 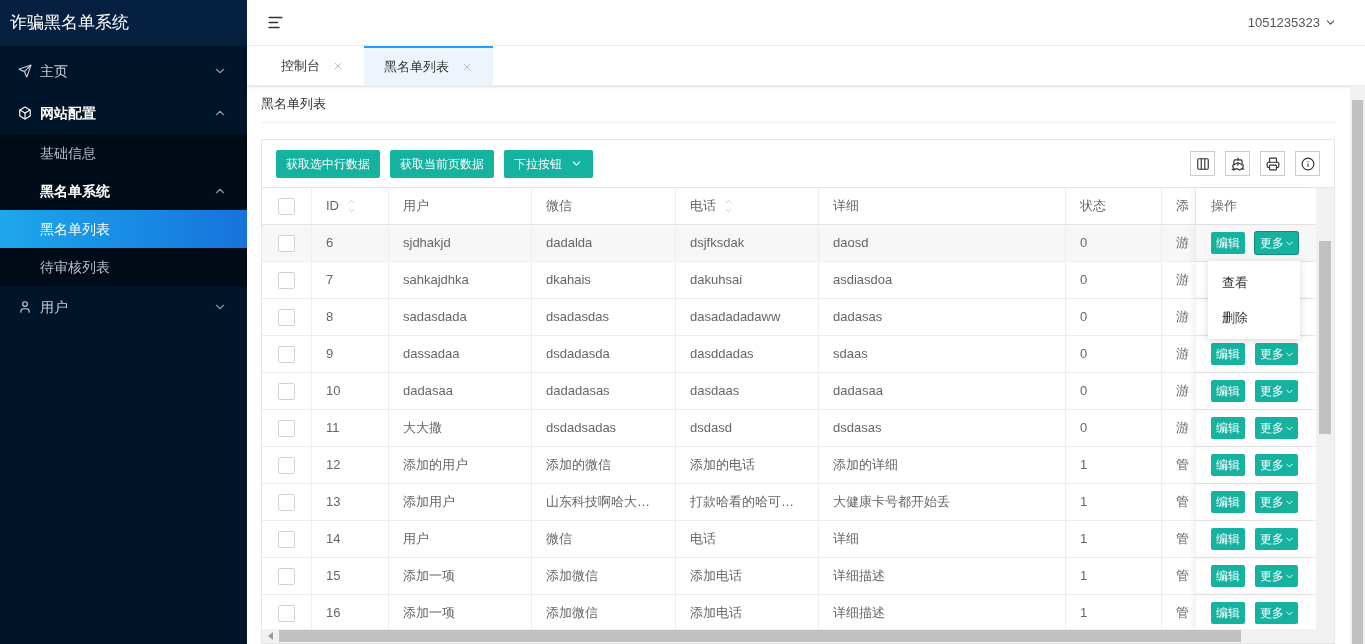 I want to click on print-icon, so click(x=1272, y=163).